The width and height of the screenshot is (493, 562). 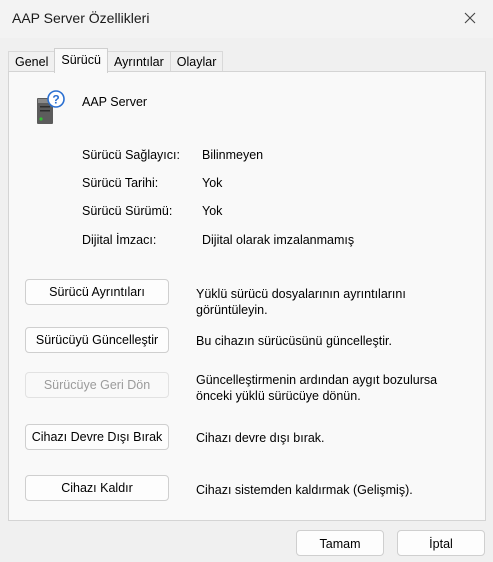 I want to click on uninstall-device-button: Cihazı Kaldır, so click(x=97, y=488).